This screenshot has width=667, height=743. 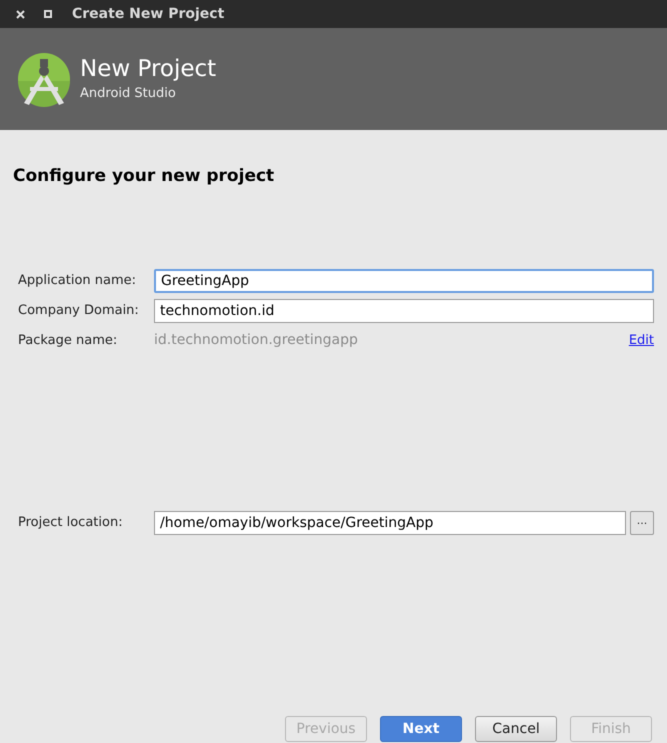 What do you see at coordinates (148, 14) in the screenshot?
I see `window-title: Create New Project` at bounding box center [148, 14].